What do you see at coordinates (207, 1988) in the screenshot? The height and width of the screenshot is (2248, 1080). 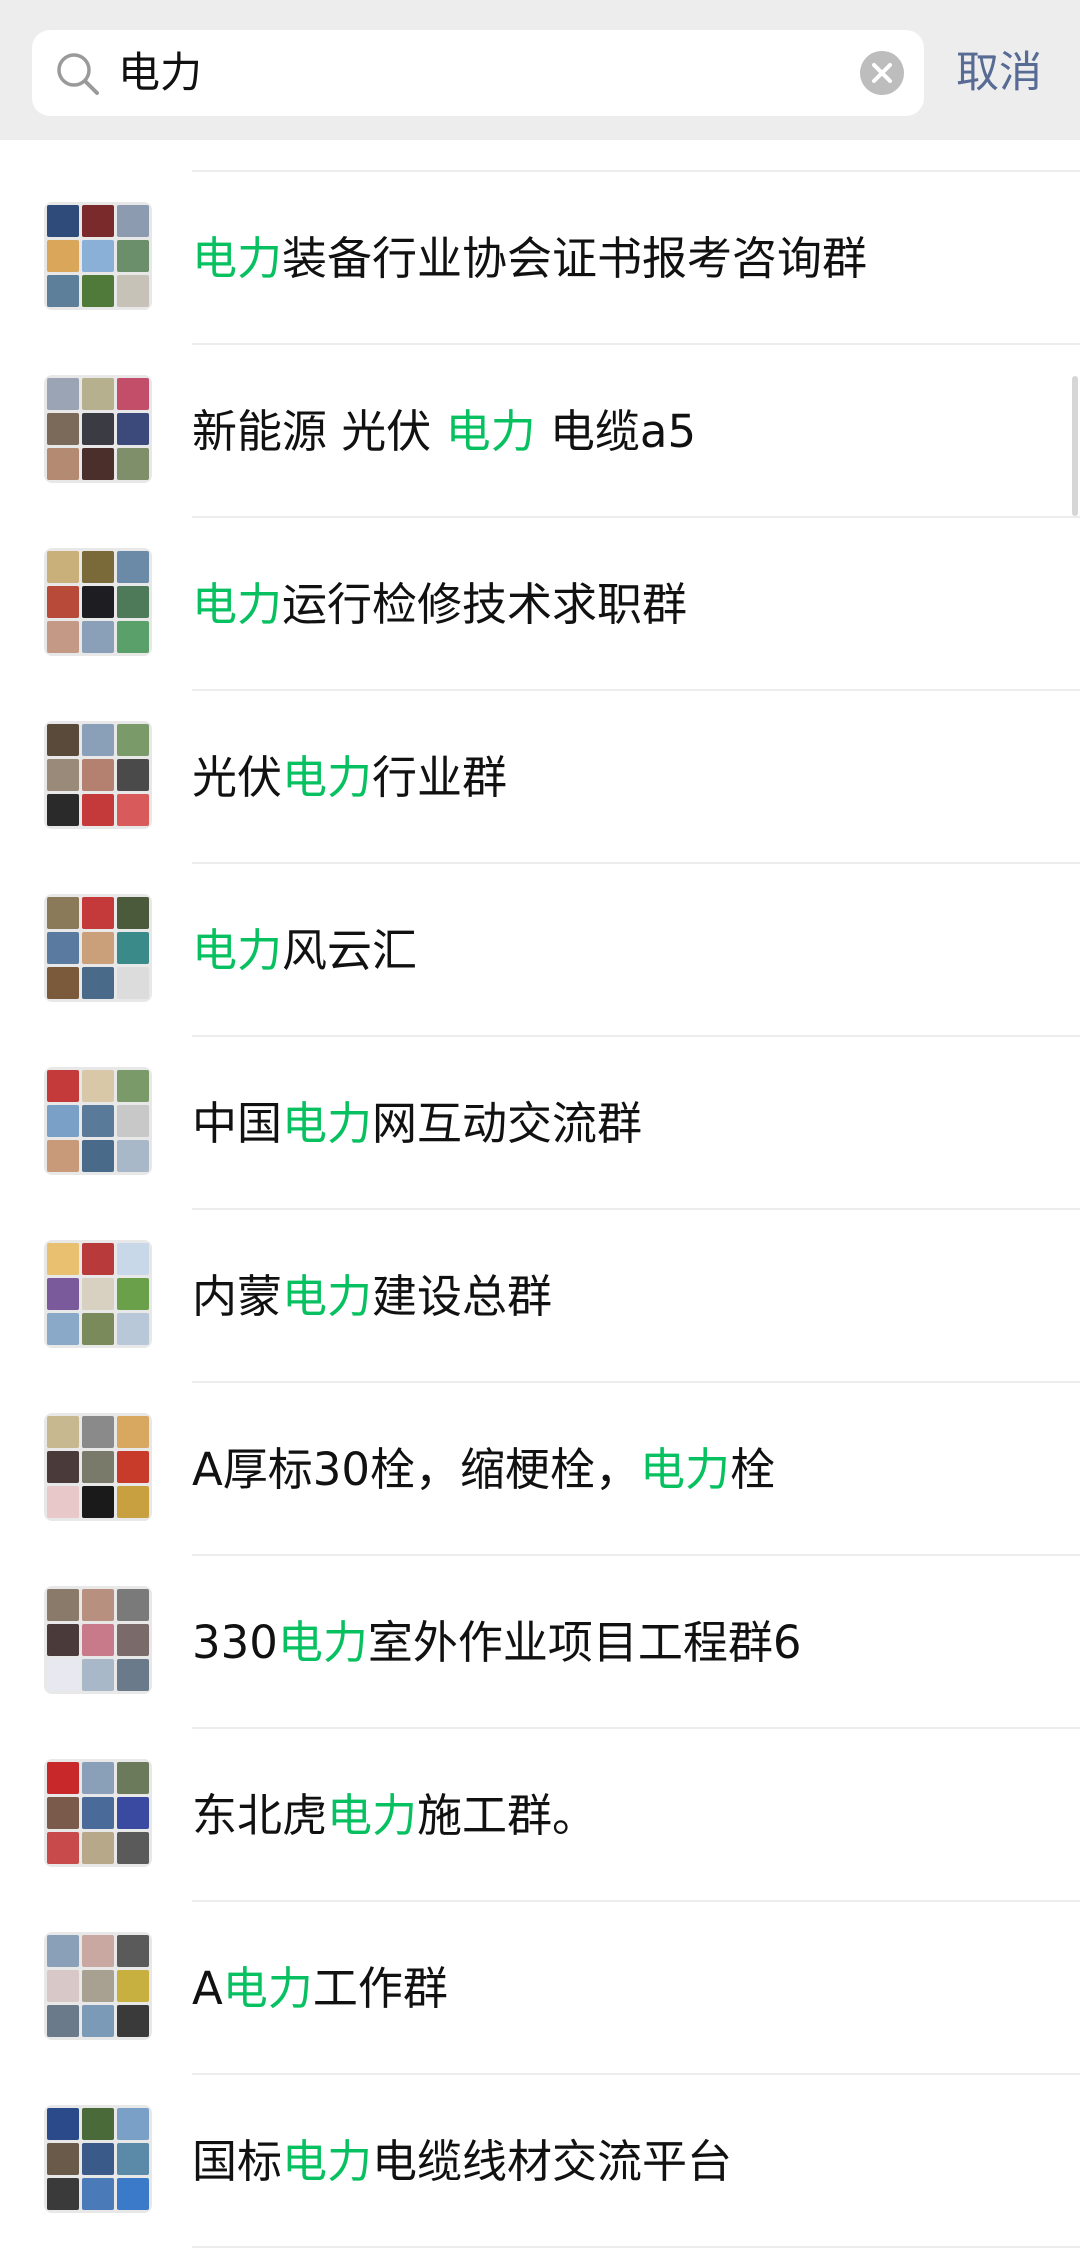 I see `group-name-text: A` at bounding box center [207, 1988].